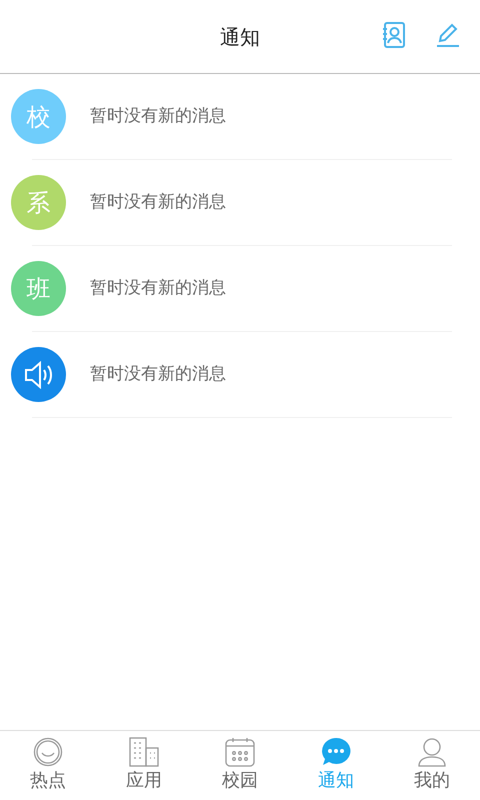 This screenshot has width=480, height=800. Describe the element at coordinates (48, 752) in the screenshot. I see `smiley-icon` at that location.